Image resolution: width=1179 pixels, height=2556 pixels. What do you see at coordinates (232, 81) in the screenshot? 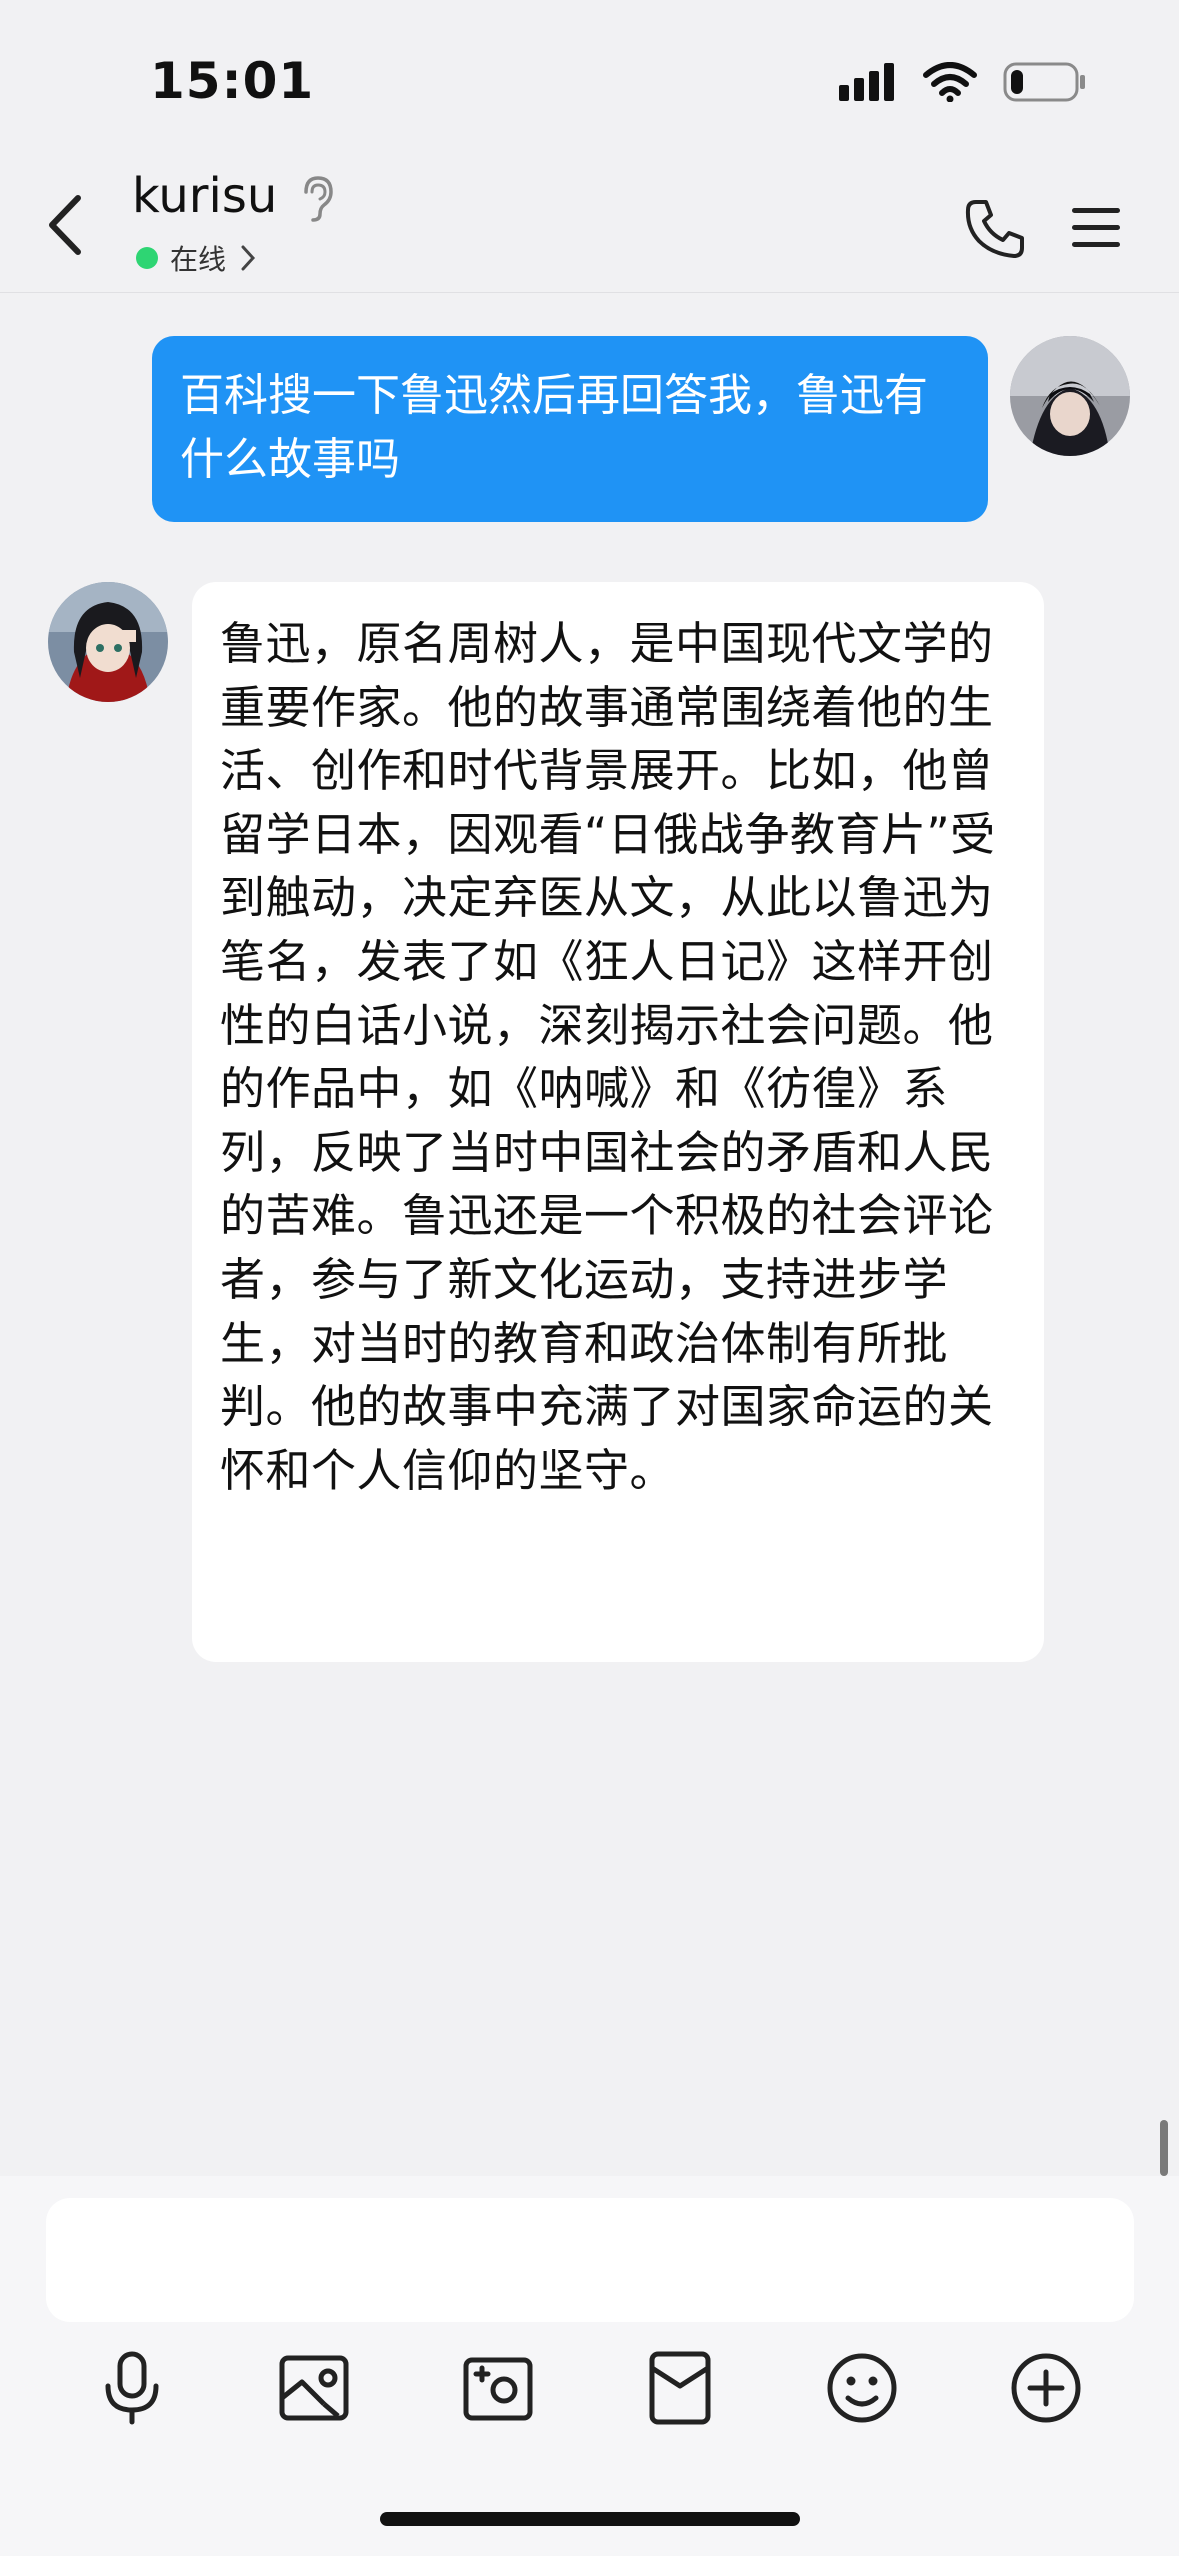
I see `status-time: 15:01` at bounding box center [232, 81].